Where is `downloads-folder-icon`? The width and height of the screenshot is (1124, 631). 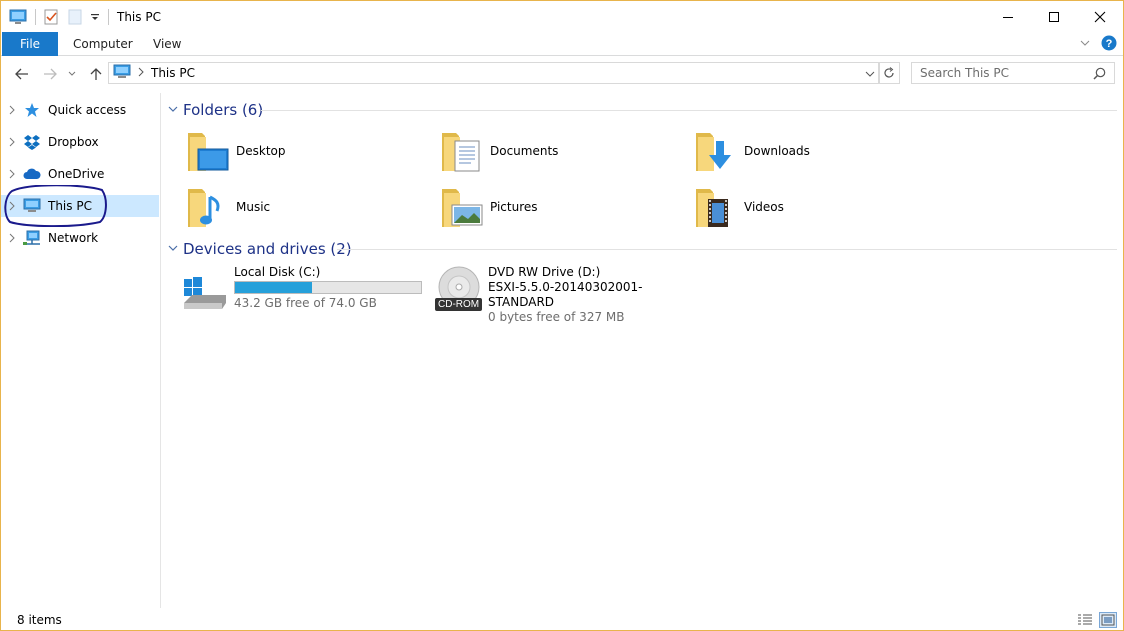 downloads-folder-icon is located at coordinates (716, 151).